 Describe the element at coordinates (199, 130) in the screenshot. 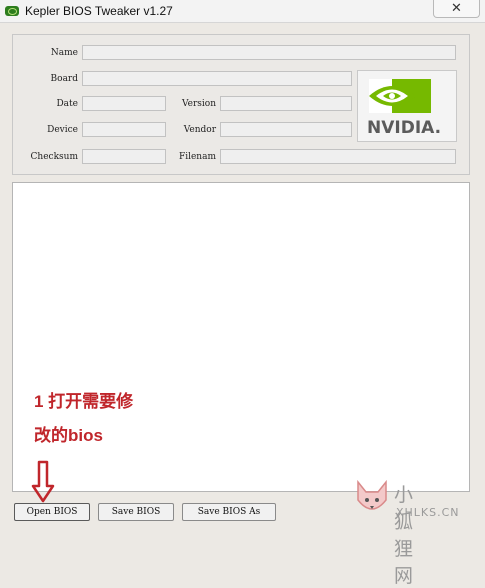

I see `vendor-label: Vendor` at that location.